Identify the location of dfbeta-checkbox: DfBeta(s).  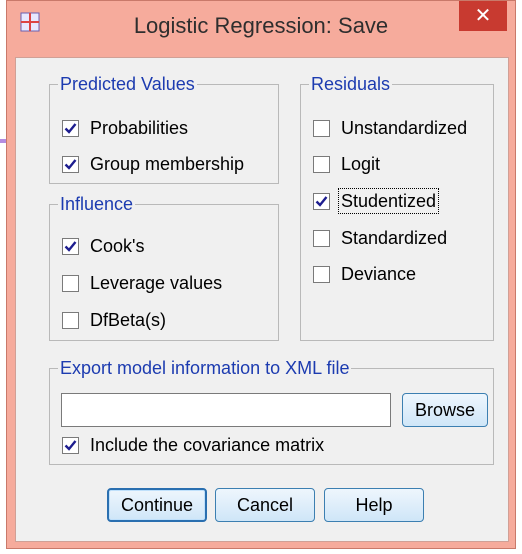
(115, 320).